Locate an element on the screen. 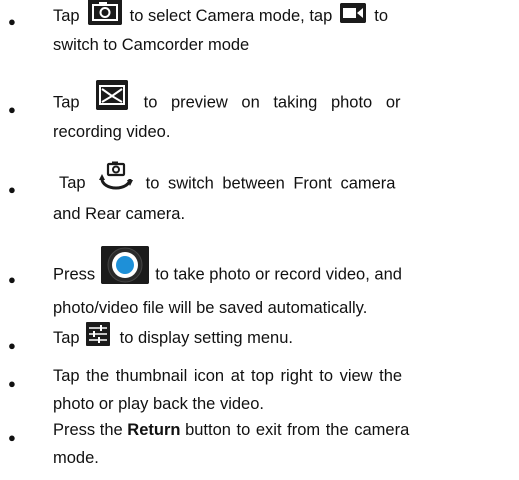  item-text: to display setting menu. is located at coordinates (206, 338).